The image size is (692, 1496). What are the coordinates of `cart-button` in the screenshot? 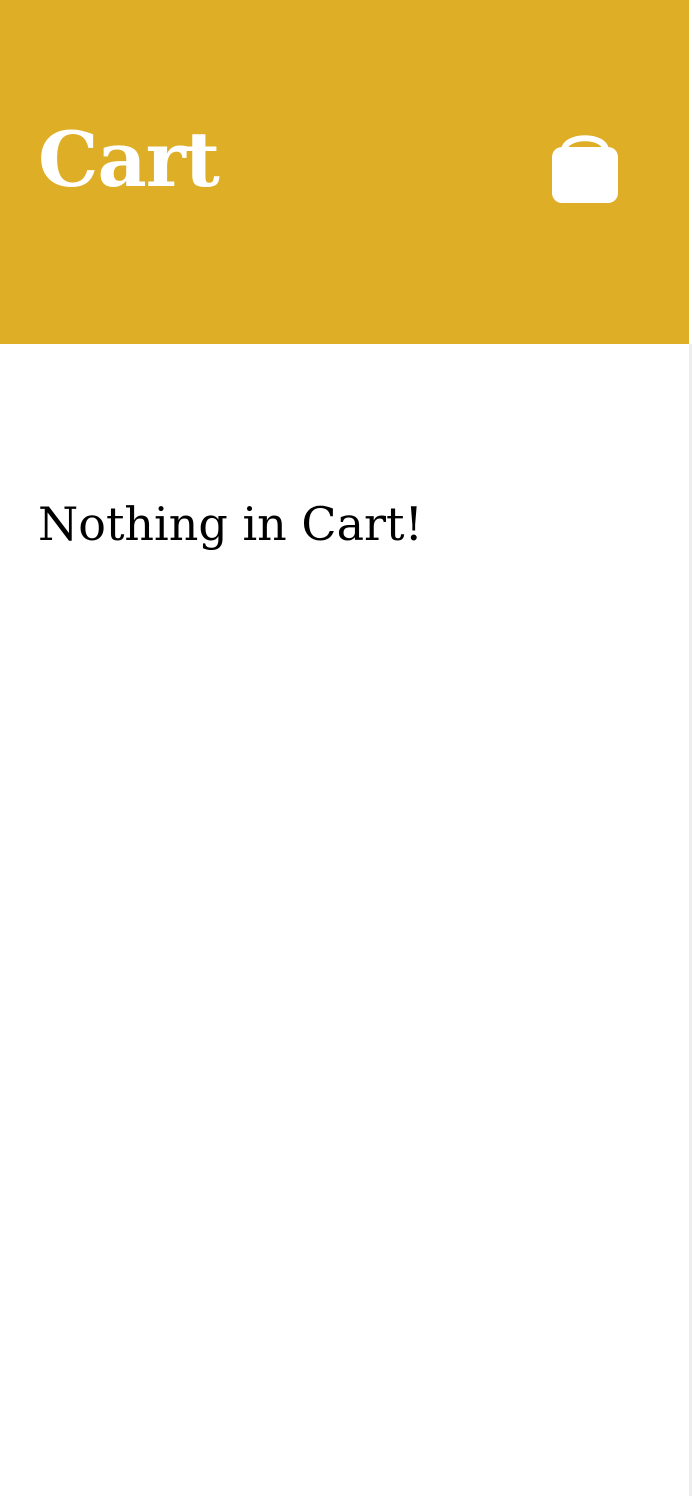 It's located at (585, 166).